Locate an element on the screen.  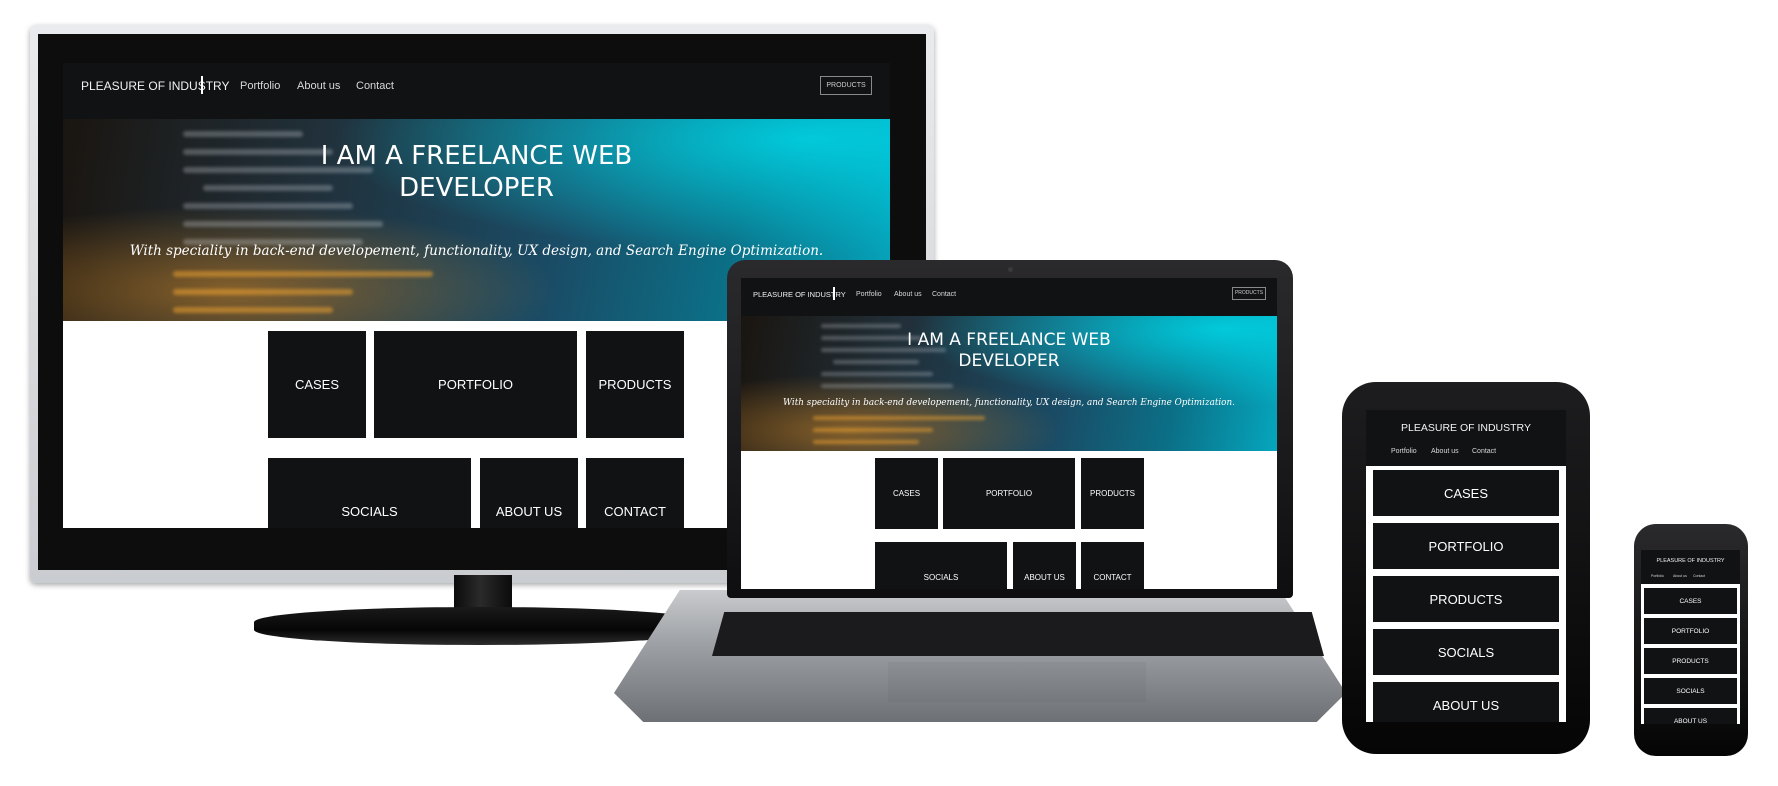
laptop-keyboard is located at coordinates (1018, 634).